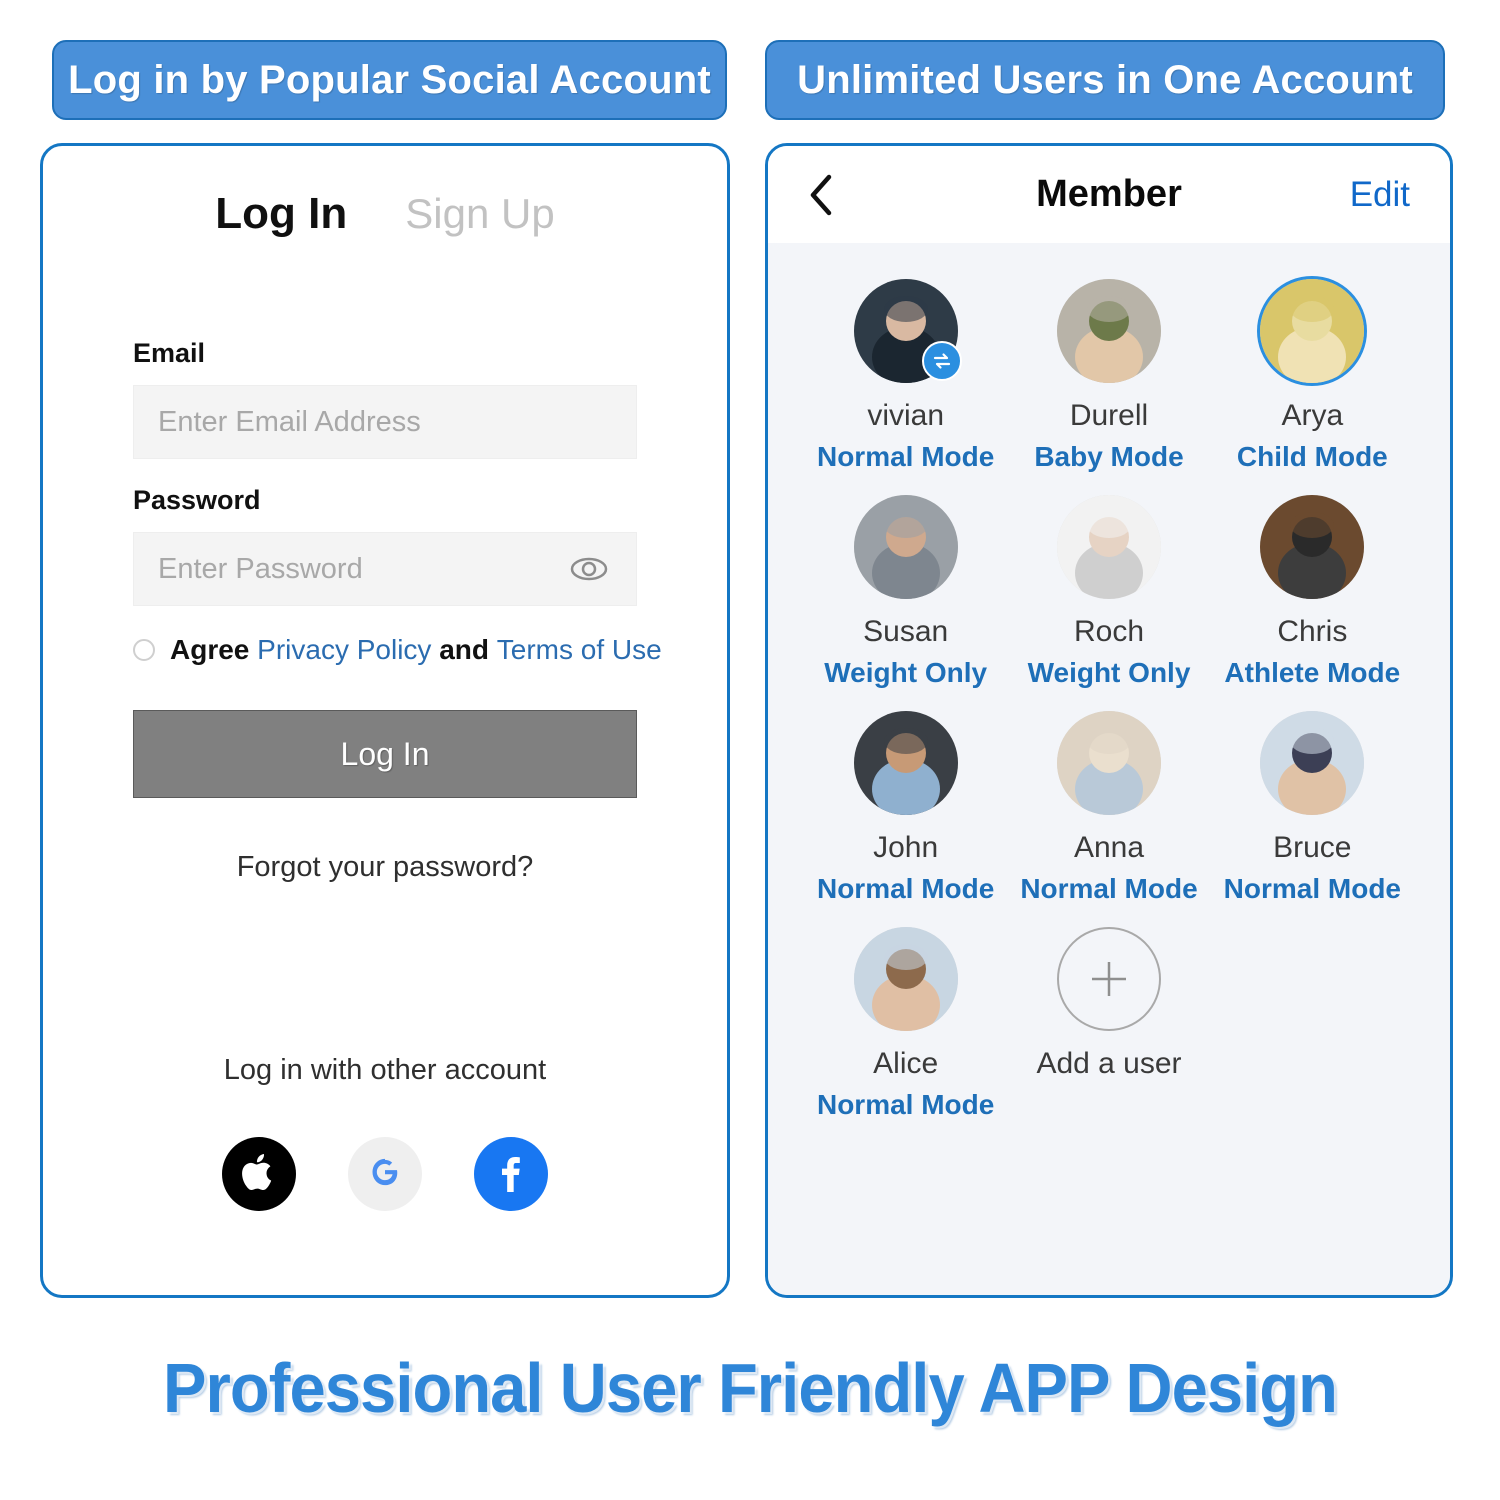 The image size is (1500, 1500). What do you see at coordinates (1109, 415) in the screenshot?
I see `member-name: Durell` at bounding box center [1109, 415].